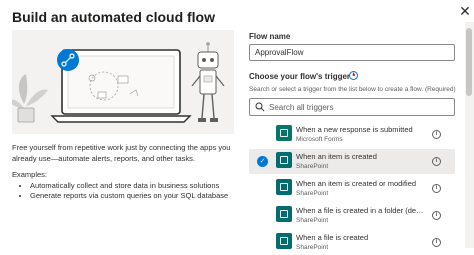  What do you see at coordinates (319, 139) in the screenshot?
I see `trigger-connector: Microsoft Forms` at bounding box center [319, 139].